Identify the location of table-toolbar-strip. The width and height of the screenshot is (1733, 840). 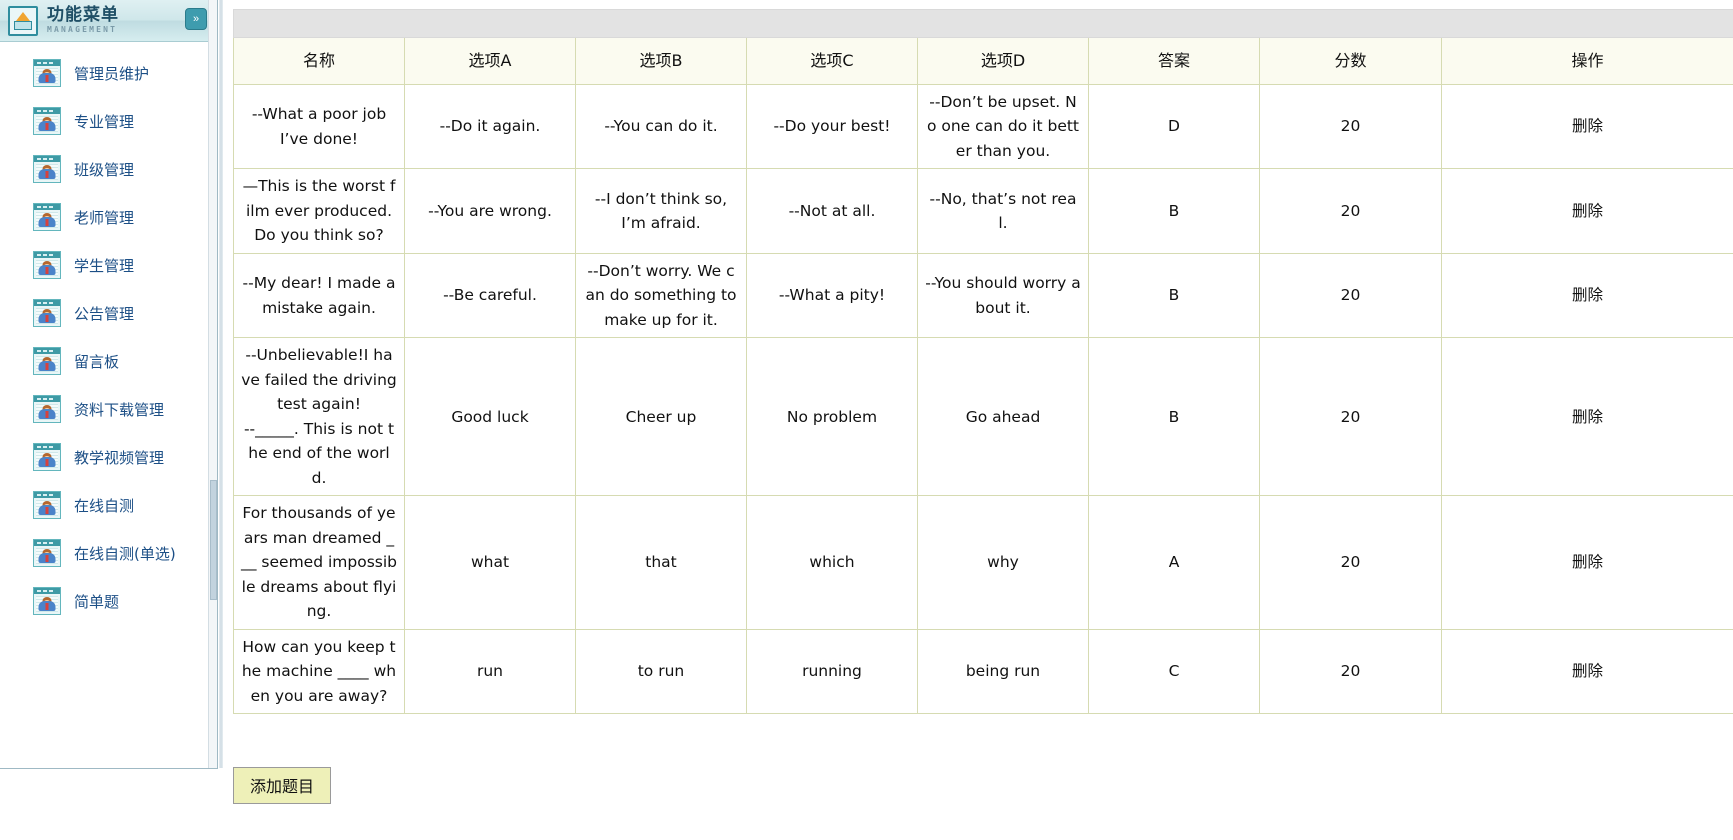
(983, 23).